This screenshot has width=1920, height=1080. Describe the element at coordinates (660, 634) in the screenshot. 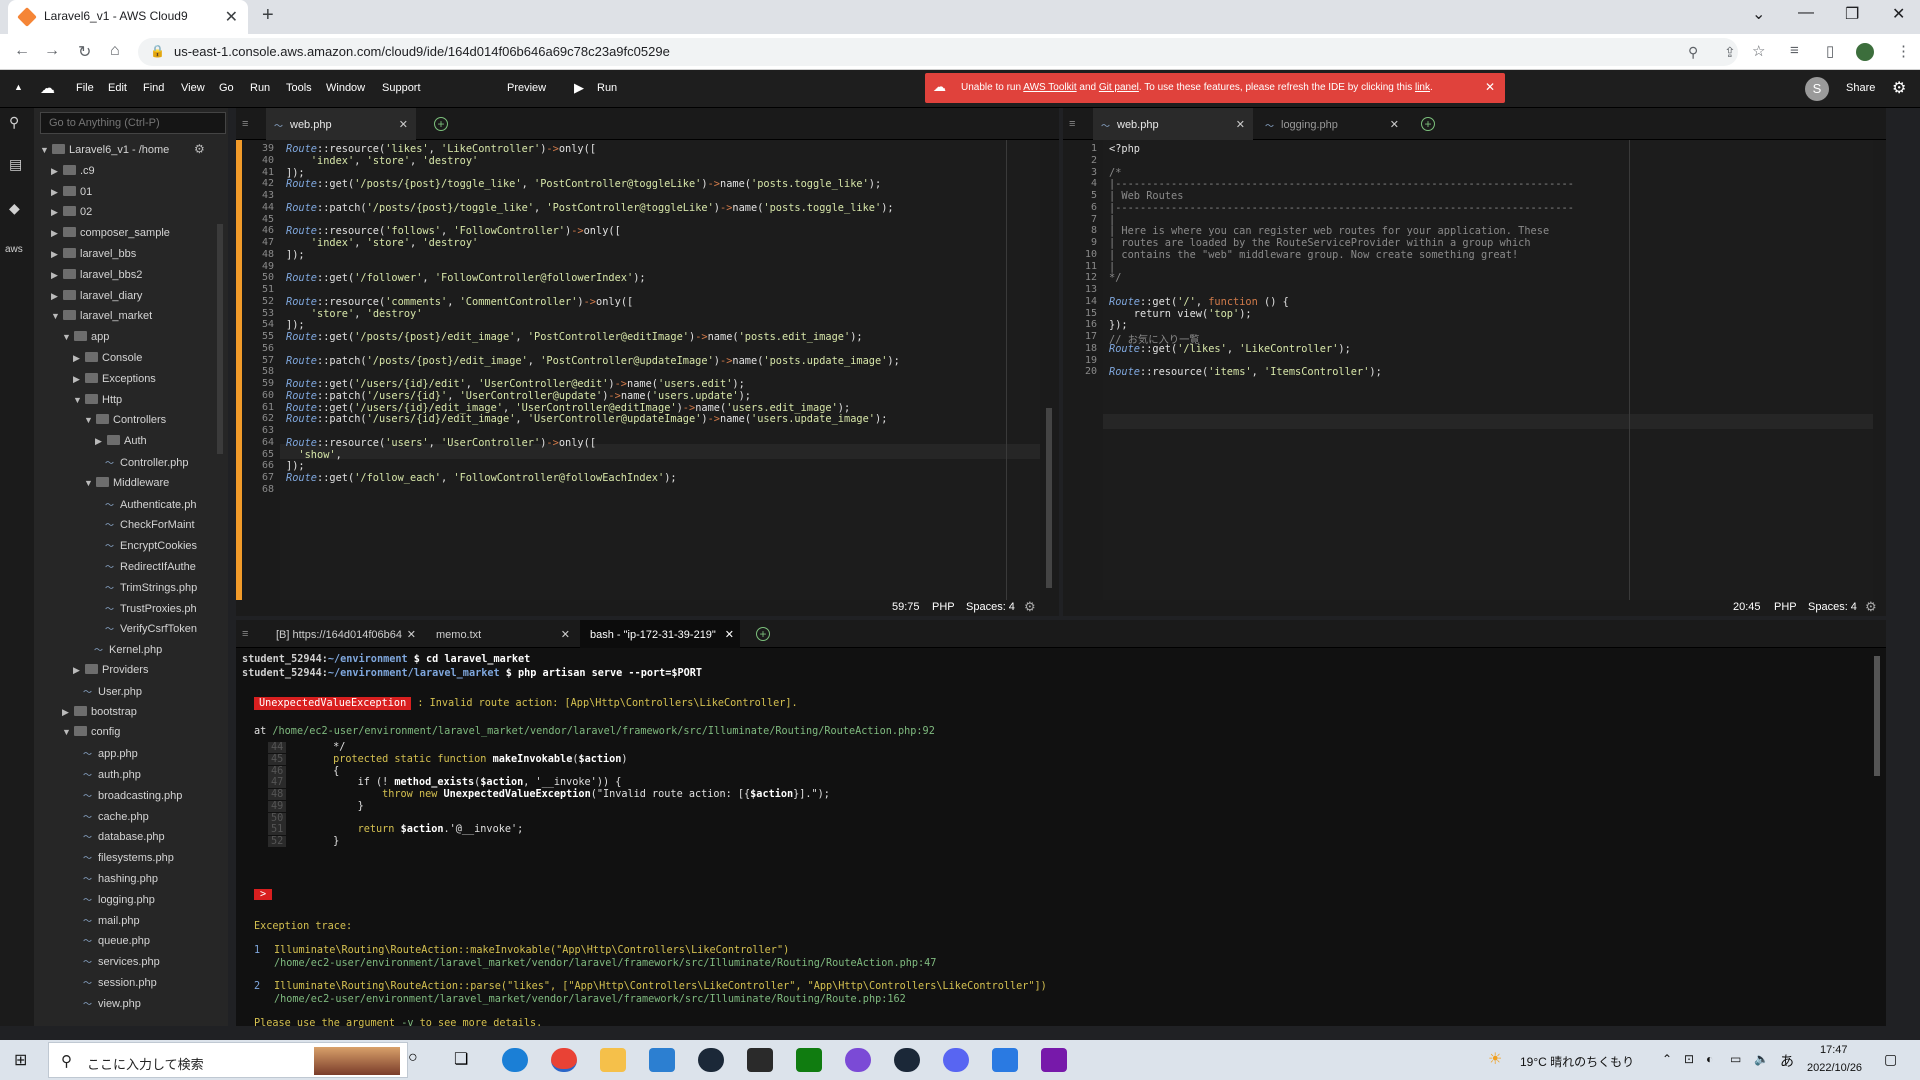

I see `tab-bash: bash - "ip-172-31-39-219" ✕` at that location.